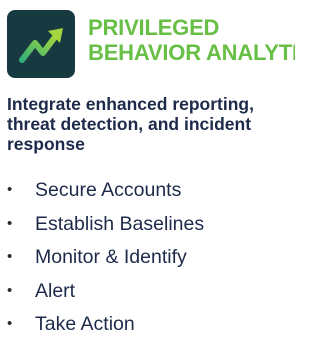 This screenshot has height=338, width=320. What do you see at coordinates (154, 27) in the screenshot?
I see `title-line-1: PRIVILEGED` at bounding box center [154, 27].